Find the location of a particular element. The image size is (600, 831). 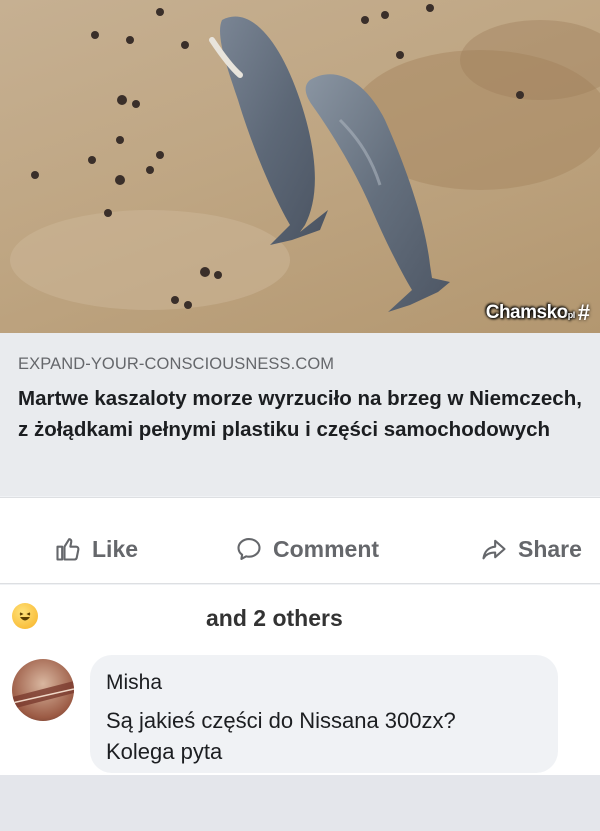

comment-author: Misha is located at coordinates (332, 683).